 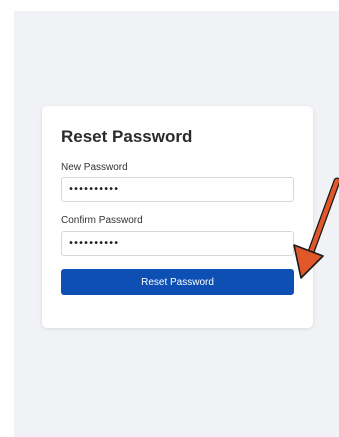 What do you see at coordinates (102, 220) in the screenshot?
I see `confirm-password-label: Confirm Password` at bounding box center [102, 220].